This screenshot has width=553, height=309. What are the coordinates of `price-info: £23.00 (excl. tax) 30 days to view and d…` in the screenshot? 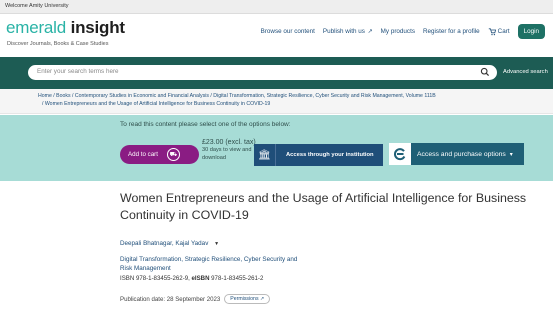 It's located at (229, 150).